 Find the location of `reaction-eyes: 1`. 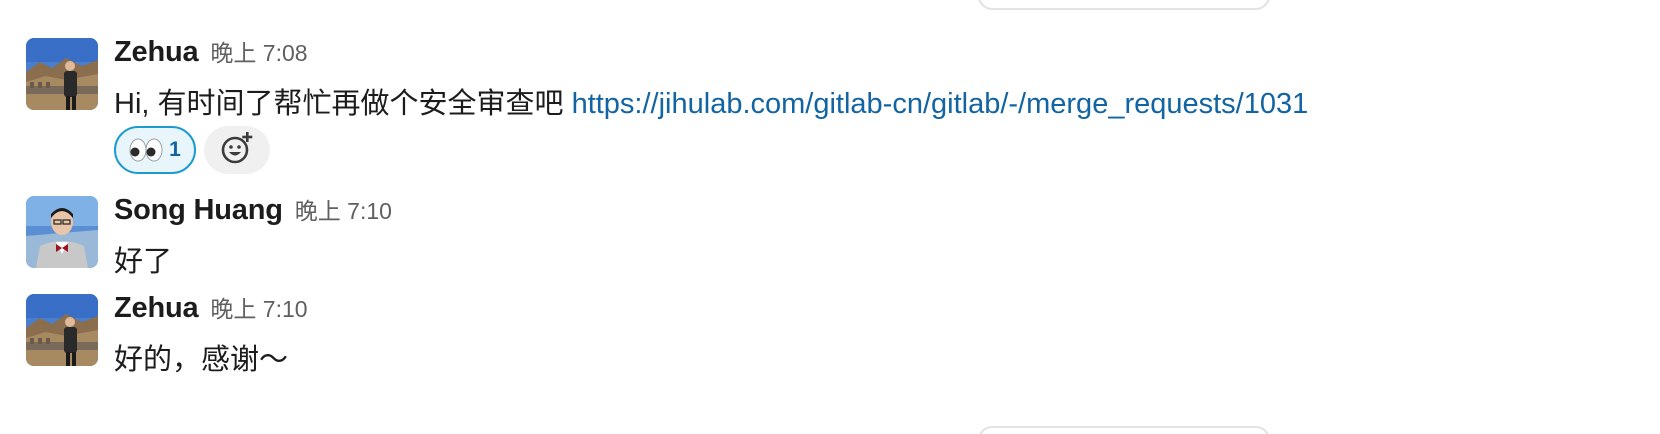

reaction-eyes: 1 is located at coordinates (155, 150).